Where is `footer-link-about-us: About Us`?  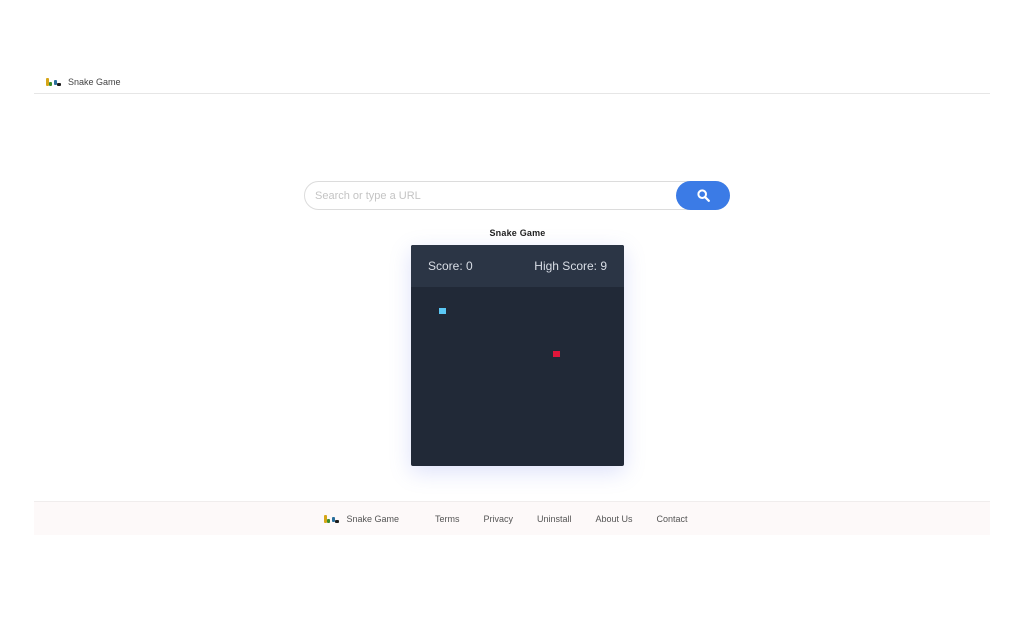
footer-link-about-us: About Us is located at coordinates (614, 519).